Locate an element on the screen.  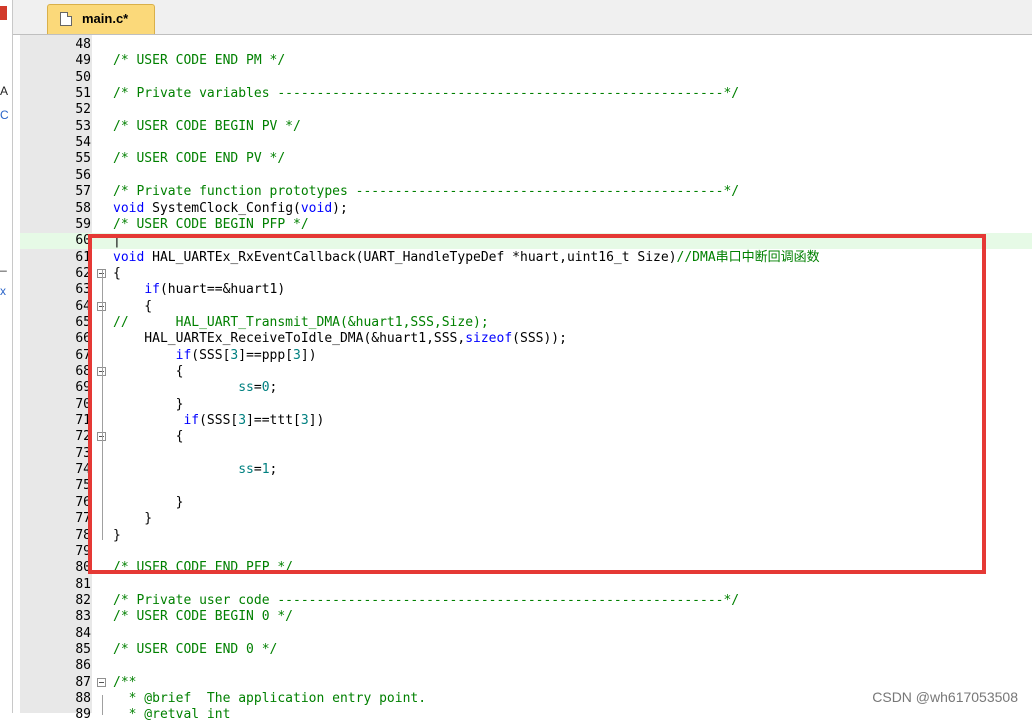
code-text: /* USER CODE END PM */ is located at coordinates (199, 61).